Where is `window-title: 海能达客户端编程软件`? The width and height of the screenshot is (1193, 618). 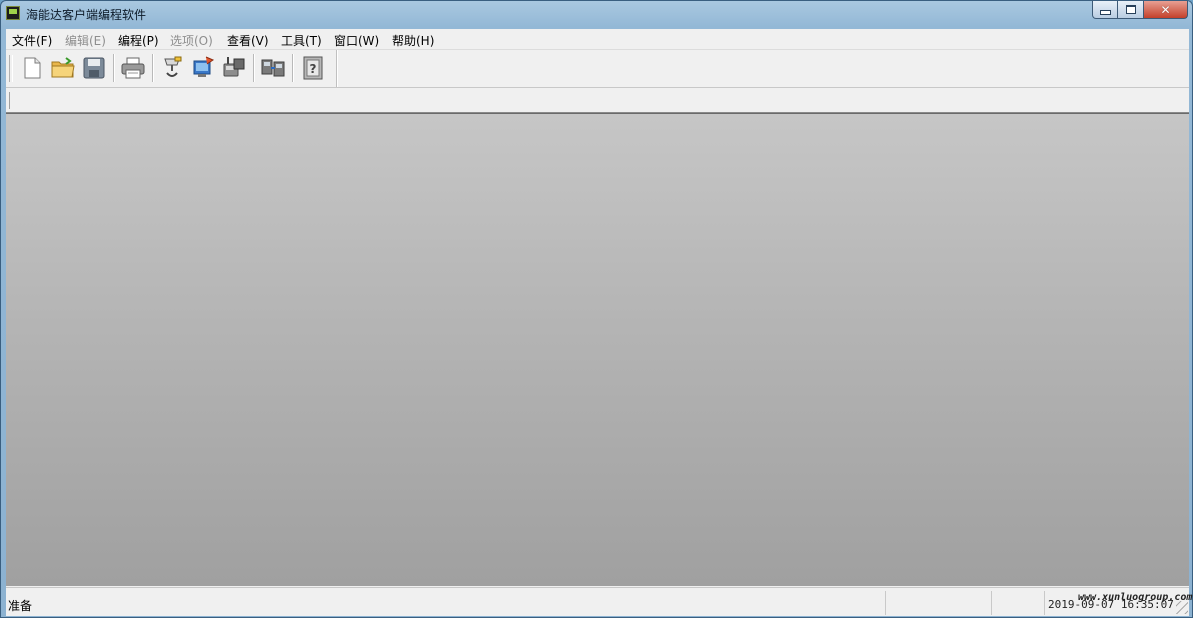 window-title: 海能达客户端编程软件 is located at coordinates (86, 15).